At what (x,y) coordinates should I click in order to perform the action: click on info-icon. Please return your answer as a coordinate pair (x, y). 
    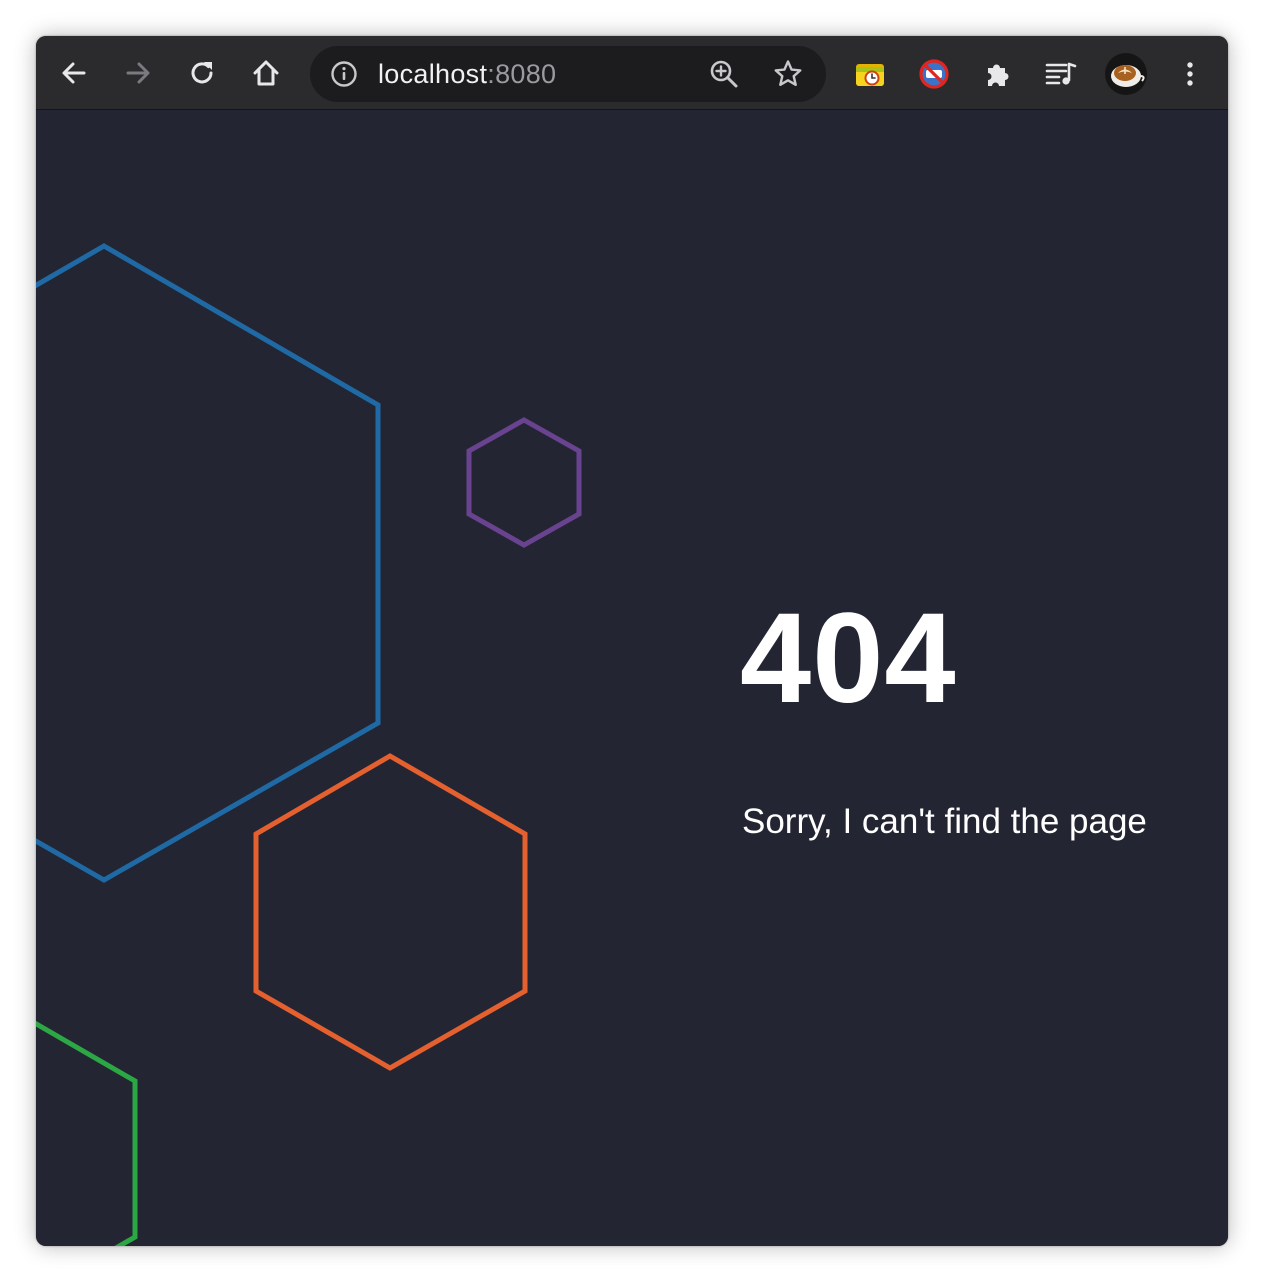
    Looking at the image, I should click on (344, 74).